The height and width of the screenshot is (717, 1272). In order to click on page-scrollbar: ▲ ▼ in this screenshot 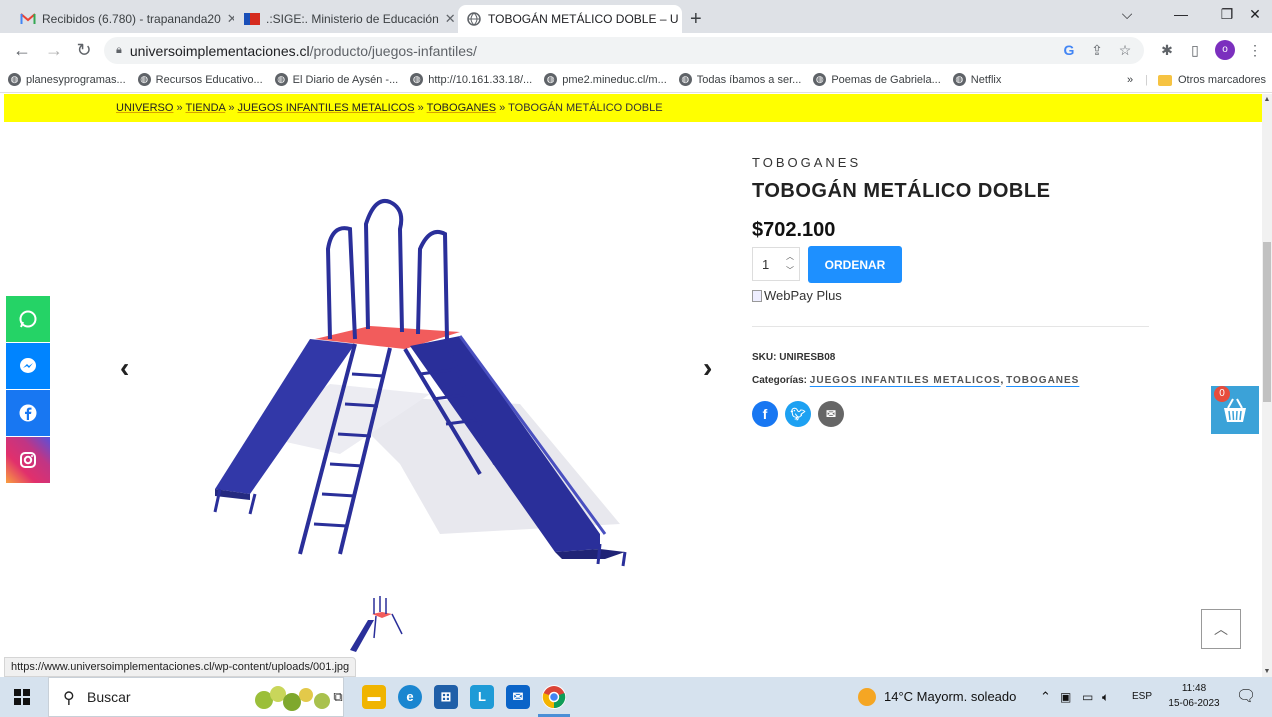, I will do `click(1267, 385)`.